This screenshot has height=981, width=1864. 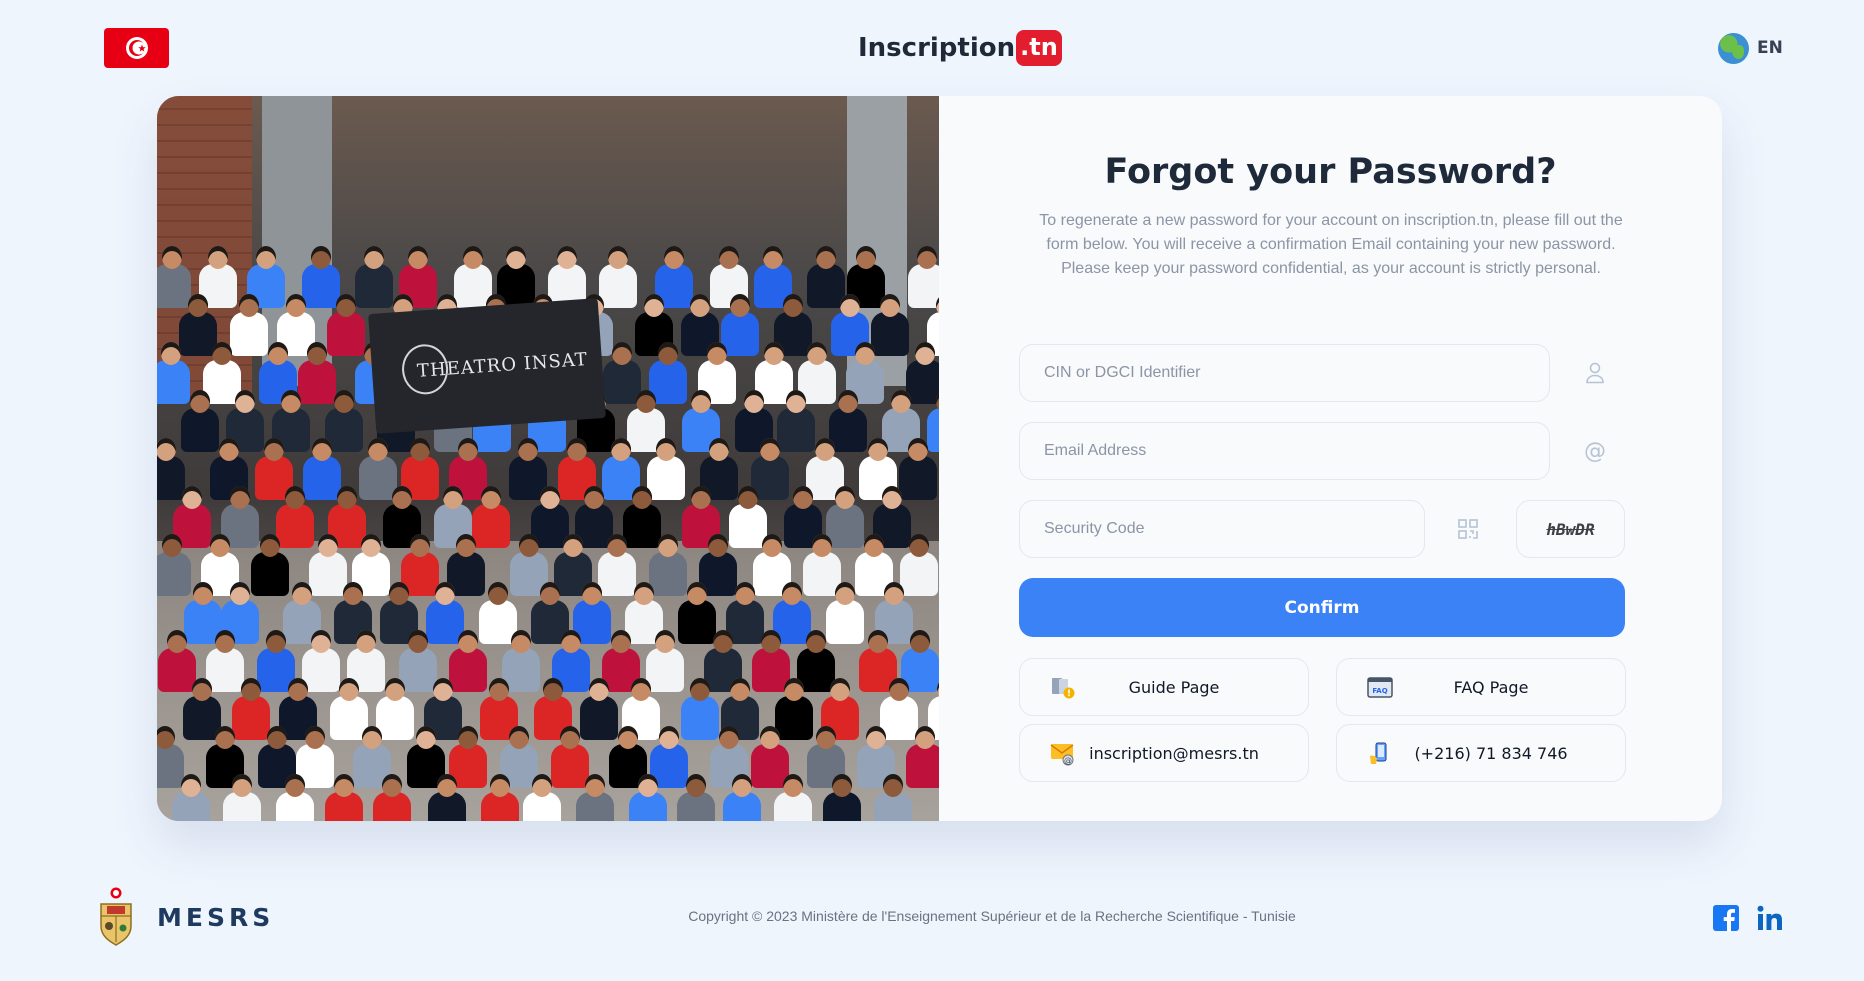 I want to click on security-code-field, so click(x=1222, y=529).